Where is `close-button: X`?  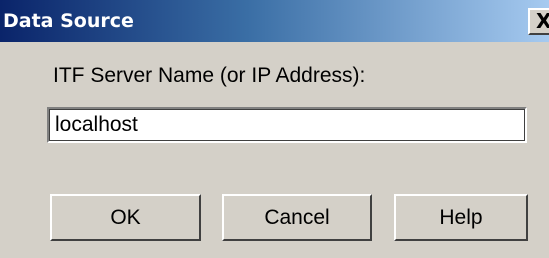
close-button: X is located at coordinates (538, 21).